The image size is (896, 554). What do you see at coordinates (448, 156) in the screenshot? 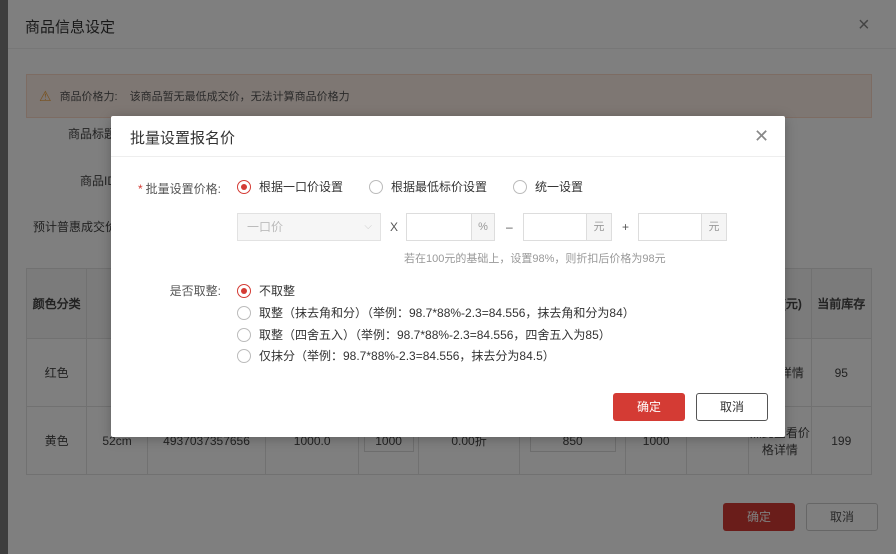
I see `divider` at bounding box center [448, 156].